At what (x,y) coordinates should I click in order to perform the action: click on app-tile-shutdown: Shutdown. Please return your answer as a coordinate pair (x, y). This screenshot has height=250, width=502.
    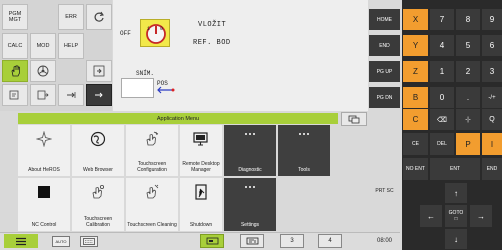
    Looking at the image, I should click on (201, 204).